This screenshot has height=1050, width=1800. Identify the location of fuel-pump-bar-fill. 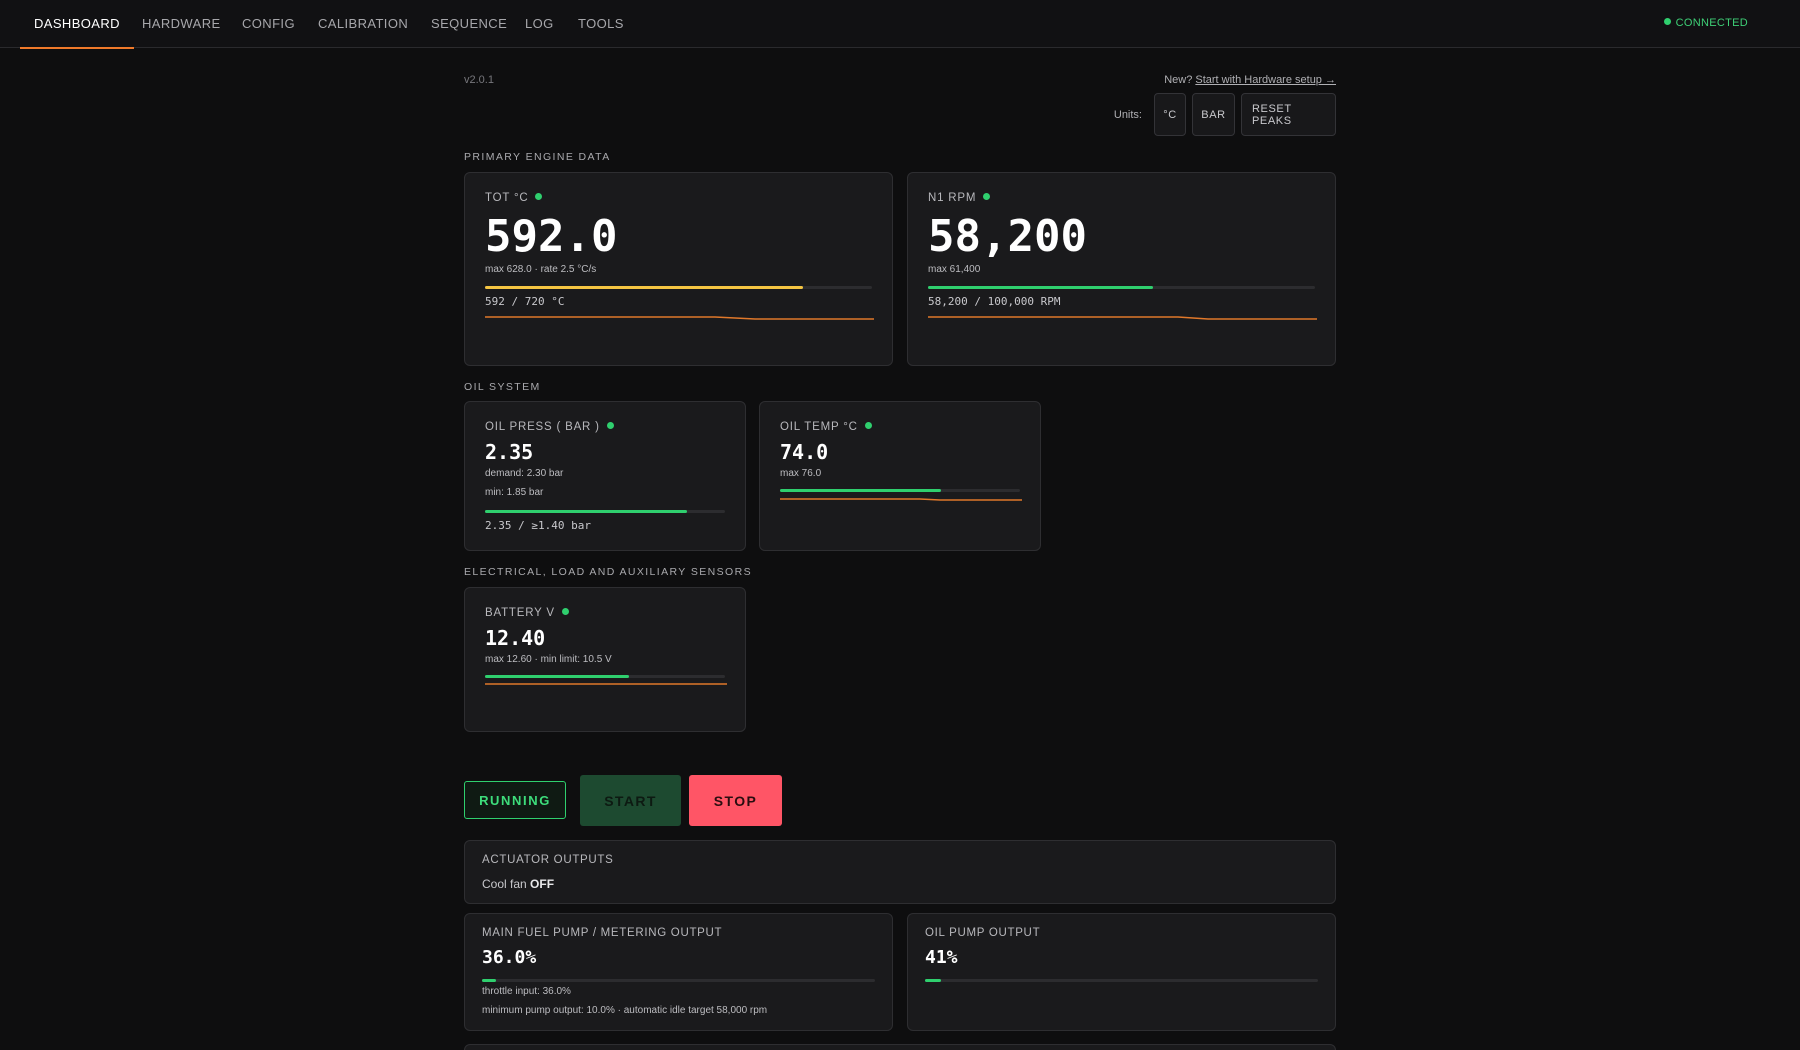
(489, 980).